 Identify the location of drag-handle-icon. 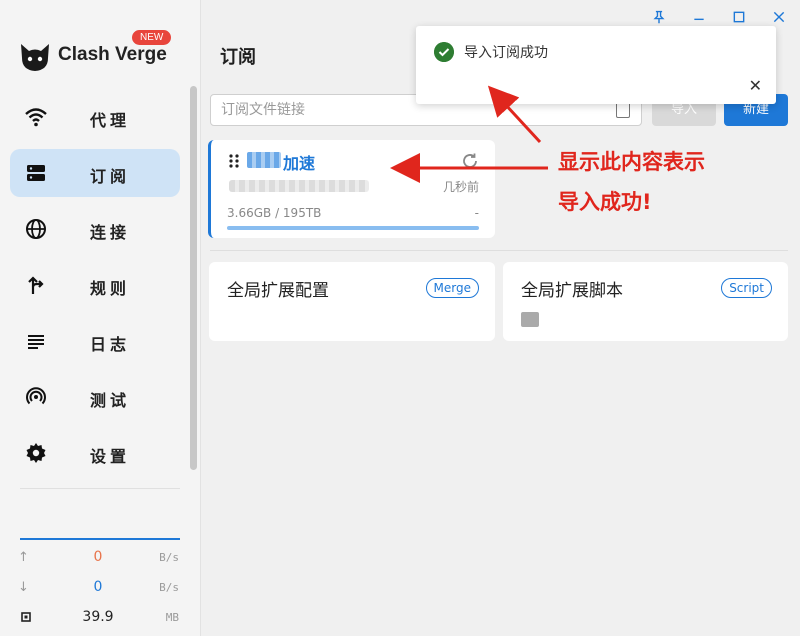
(234, 161).